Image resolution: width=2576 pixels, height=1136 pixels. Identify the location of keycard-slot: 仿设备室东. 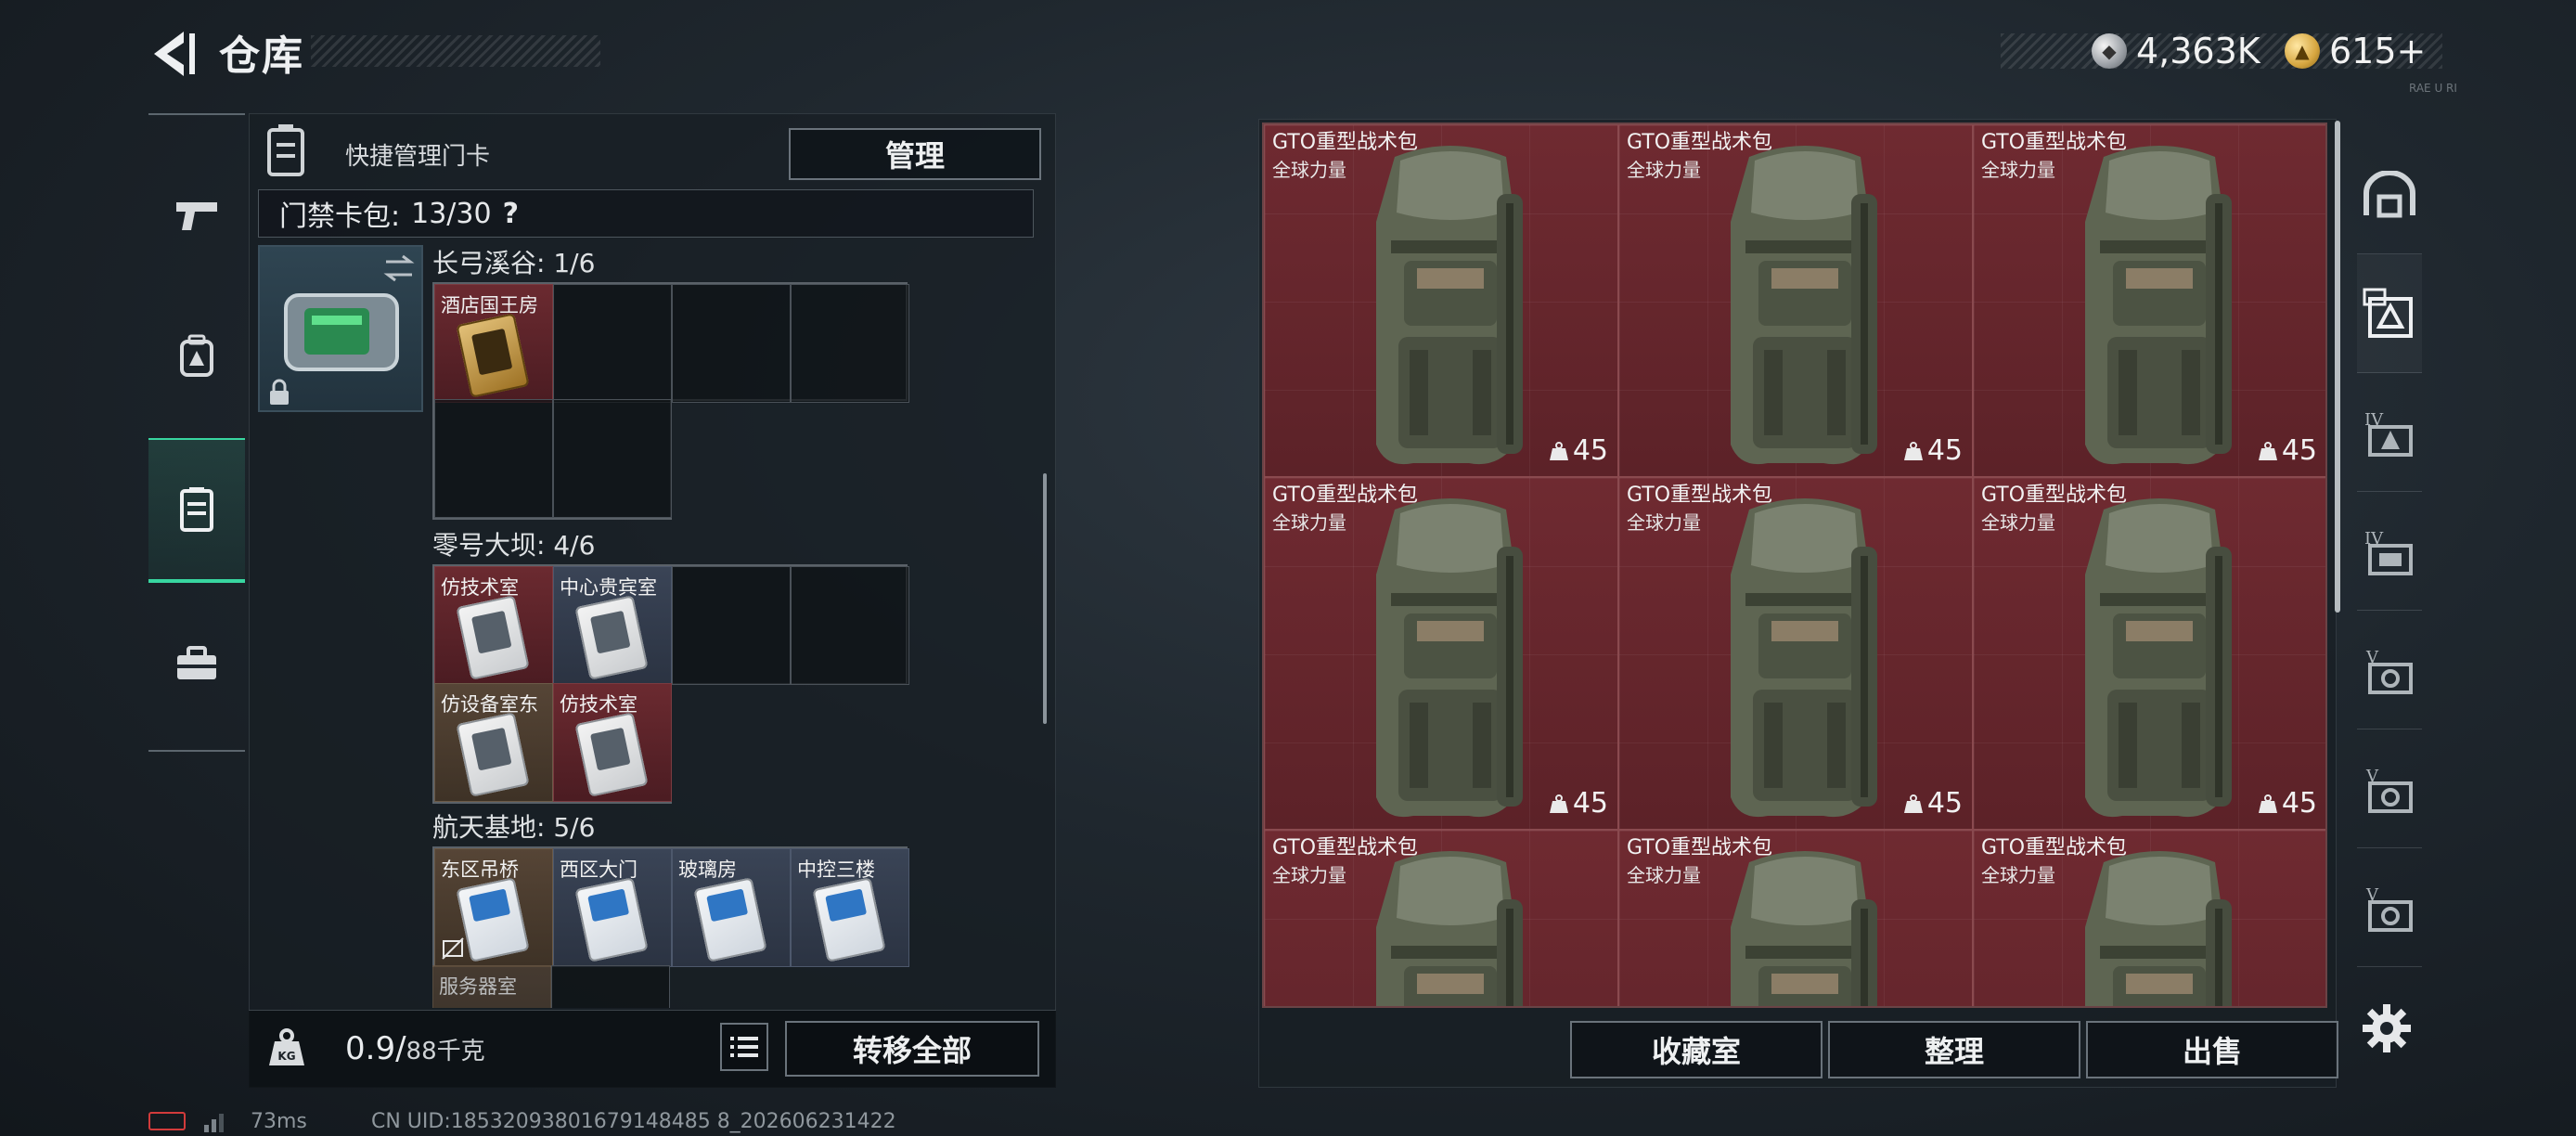
(493, 742).